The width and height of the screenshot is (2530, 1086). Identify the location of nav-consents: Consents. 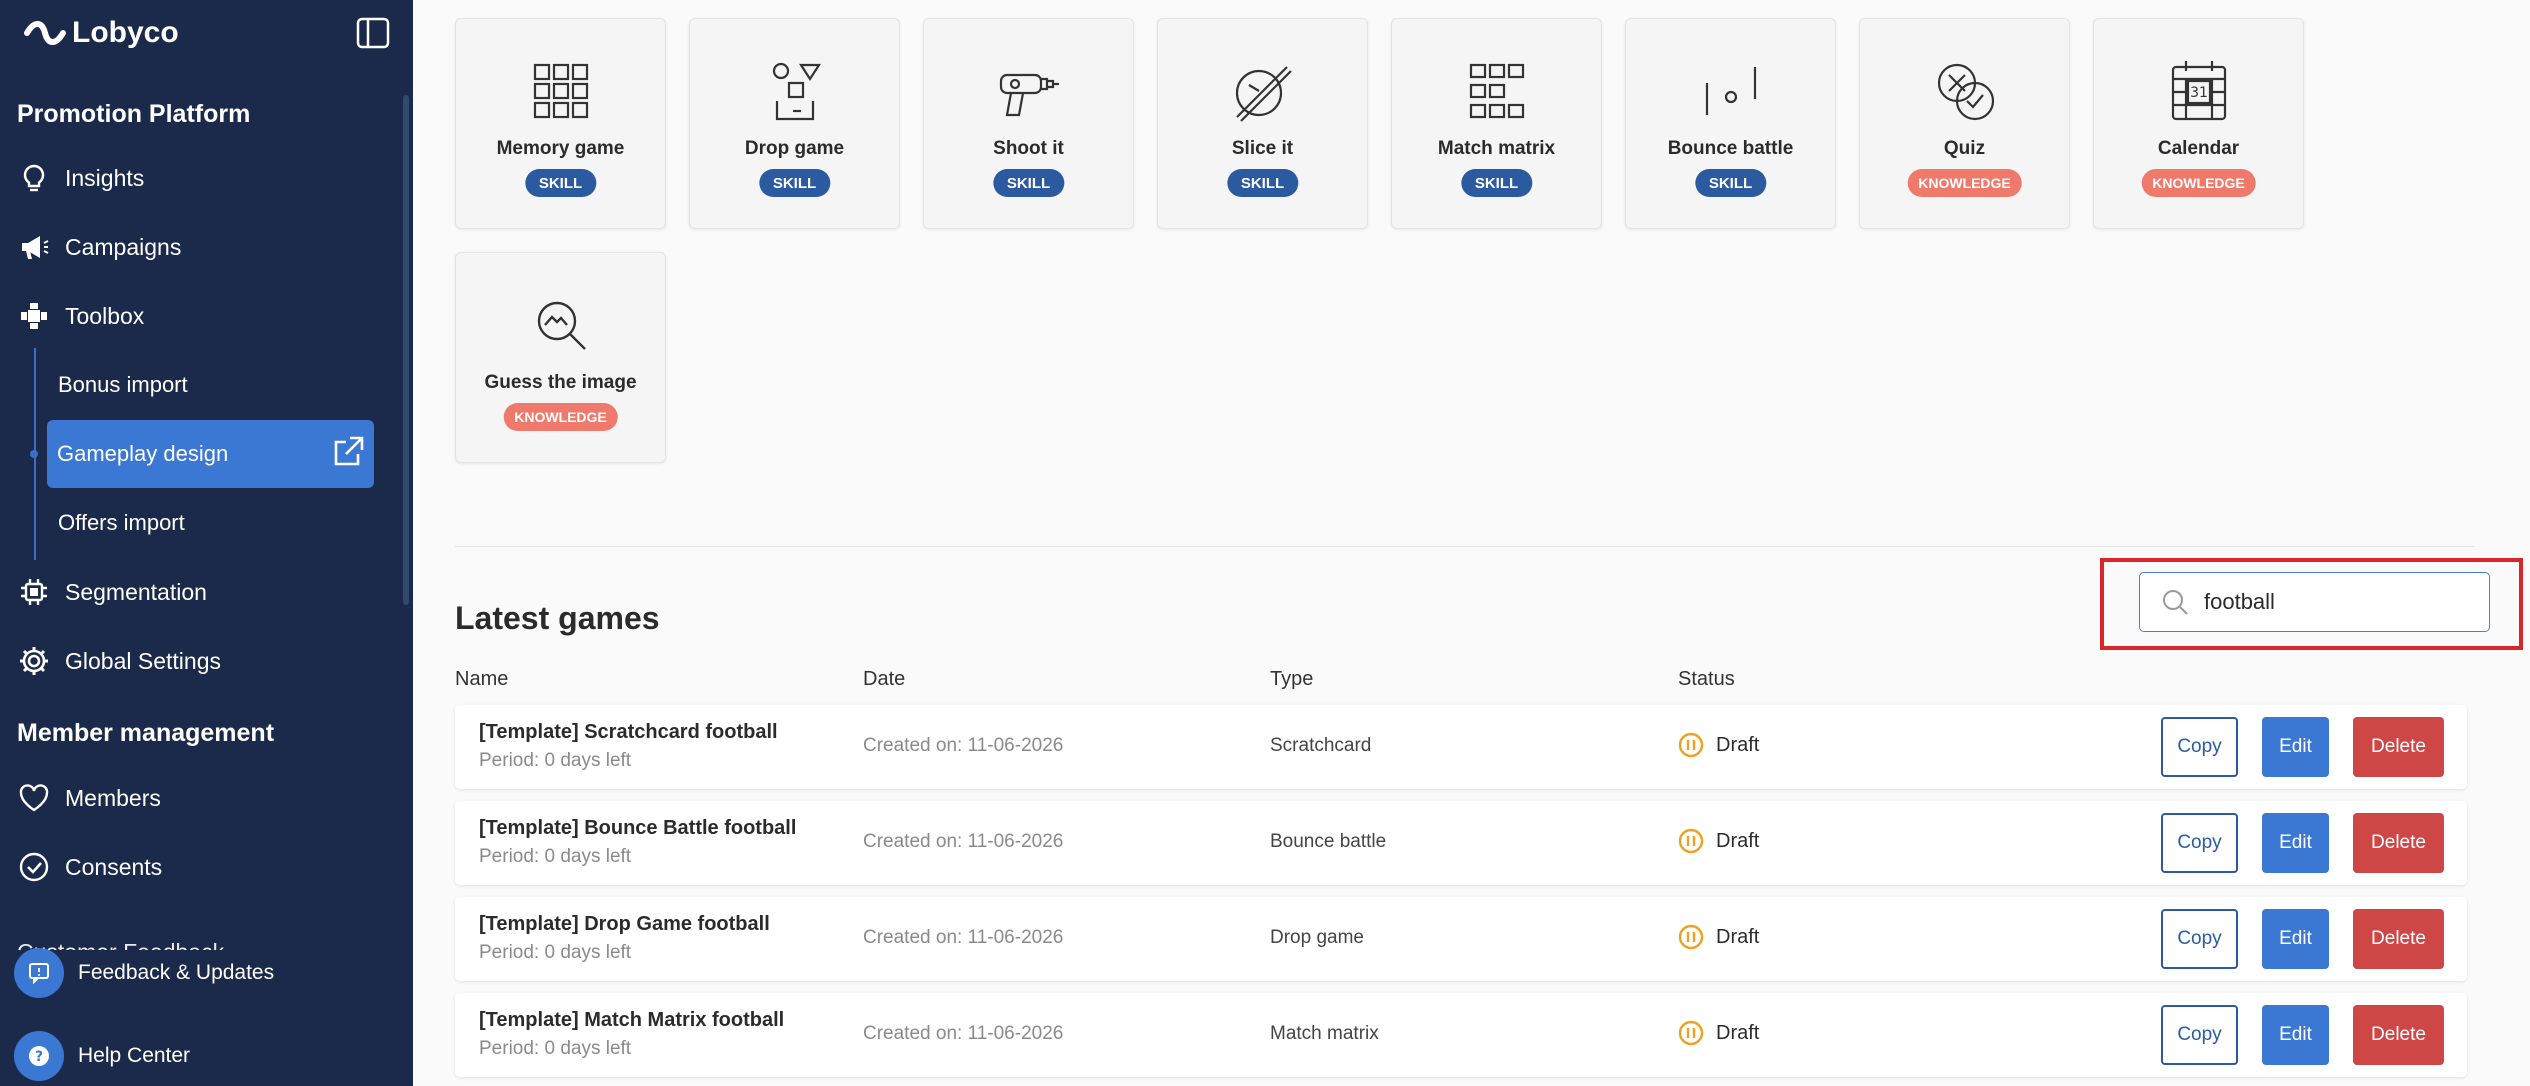
(89, 867).